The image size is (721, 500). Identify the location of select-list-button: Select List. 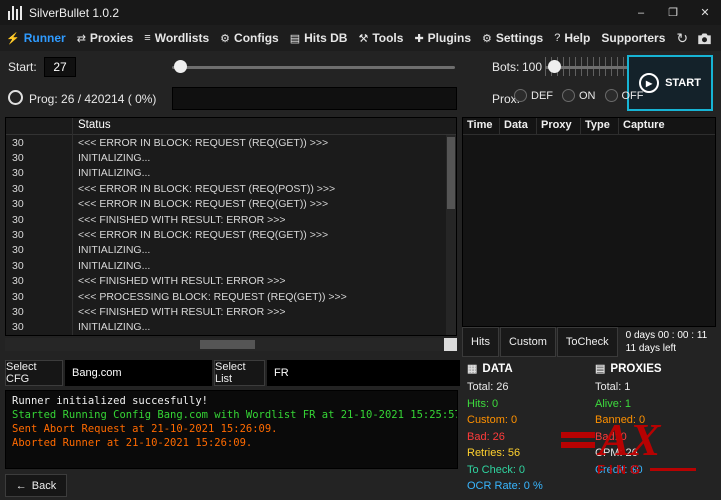
(239, 373).